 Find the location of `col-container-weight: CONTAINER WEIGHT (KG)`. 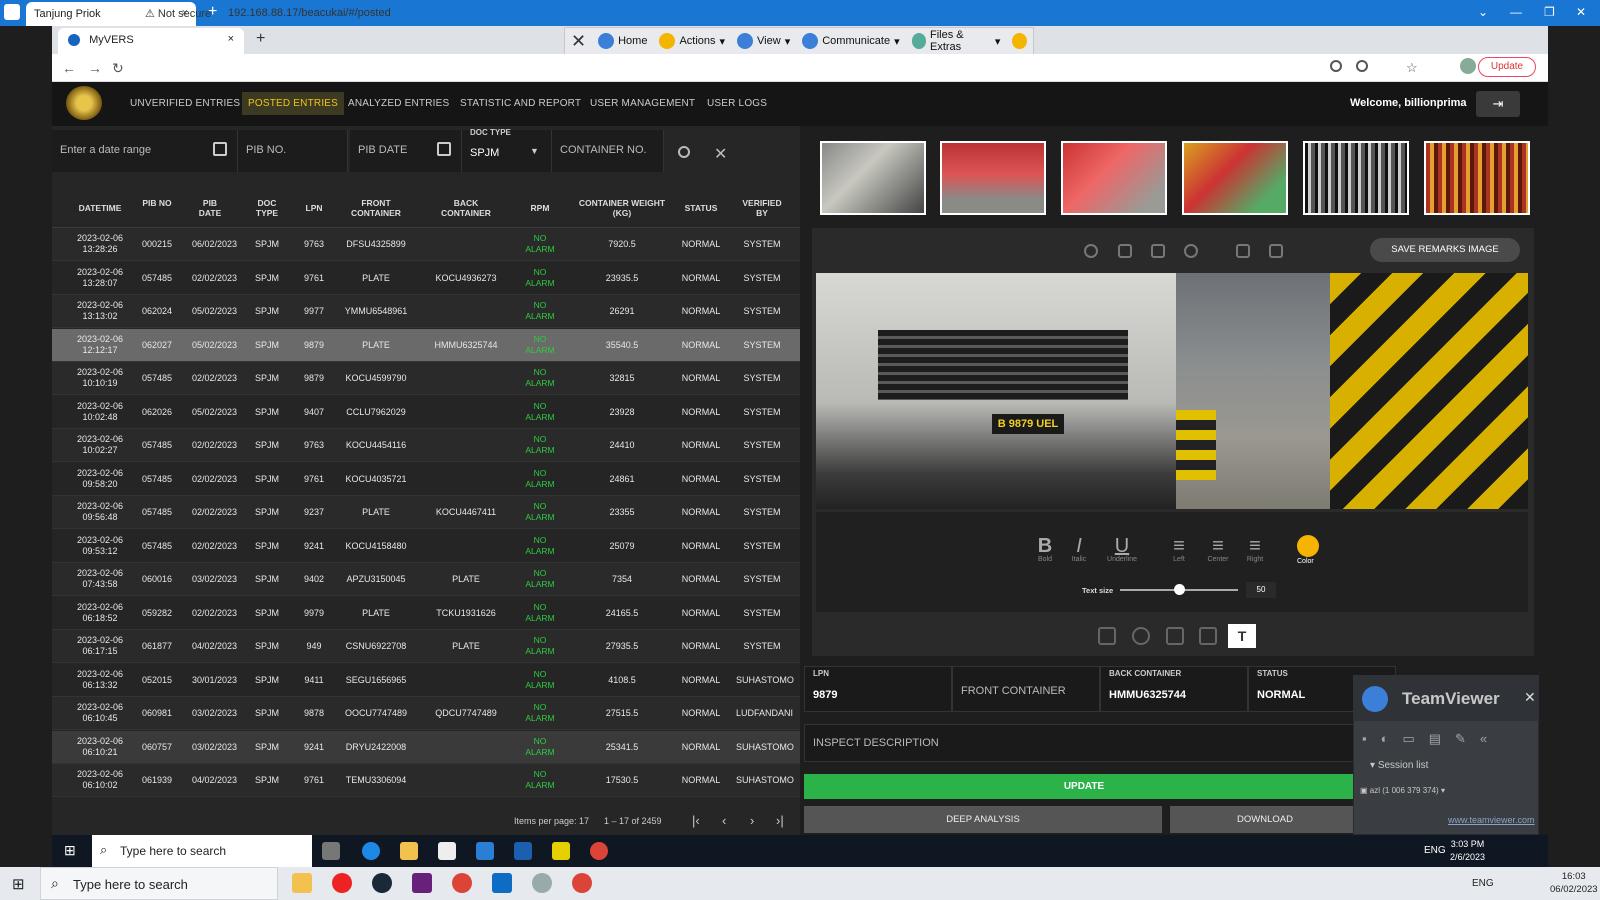

col-container-weight: CONTAINER WEIGHT (KG) is located at coordinates (622, 208).